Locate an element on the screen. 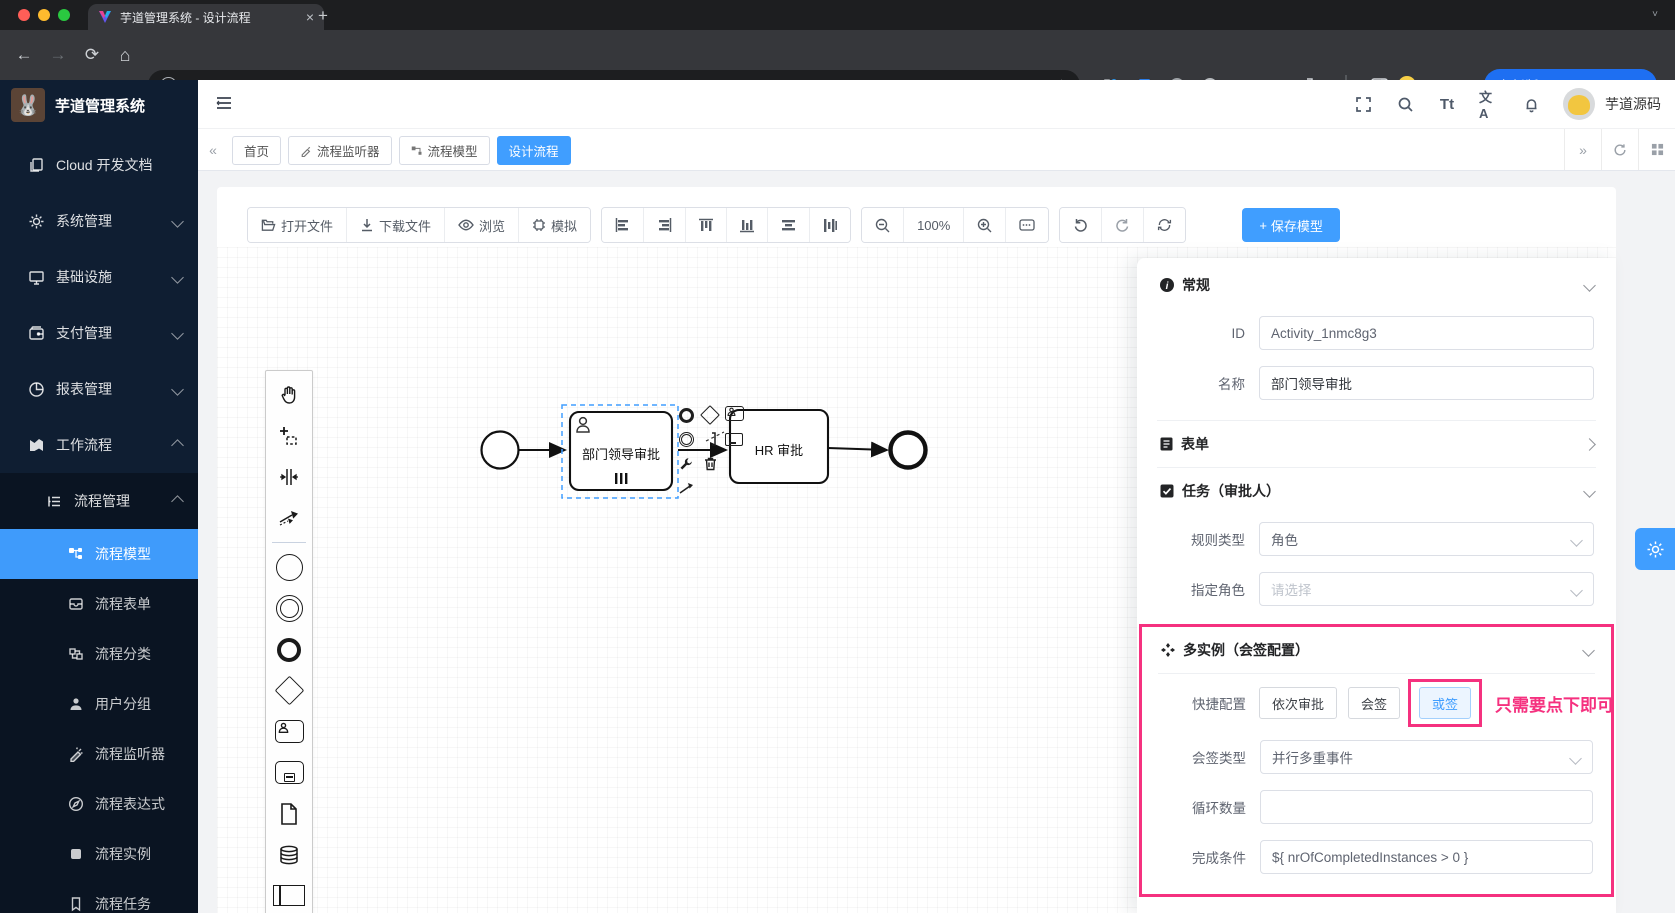 The height and width of the screenshot is (913, 1675). sidebar-item-workflow: 工作流程 is located at coordinates (99, 445).